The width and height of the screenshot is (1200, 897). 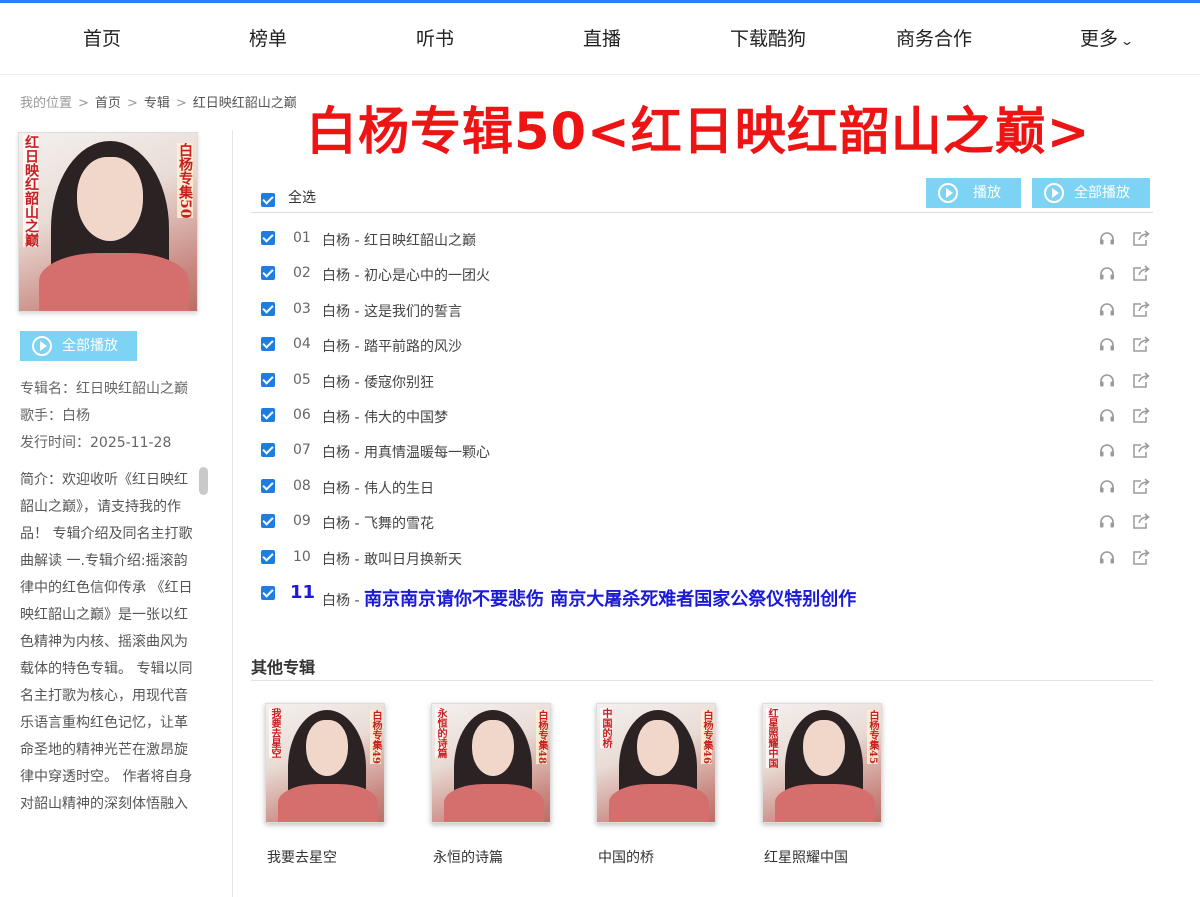 I want to click on nav-more: 更多 ⌄, so click(x=1106, y=39).